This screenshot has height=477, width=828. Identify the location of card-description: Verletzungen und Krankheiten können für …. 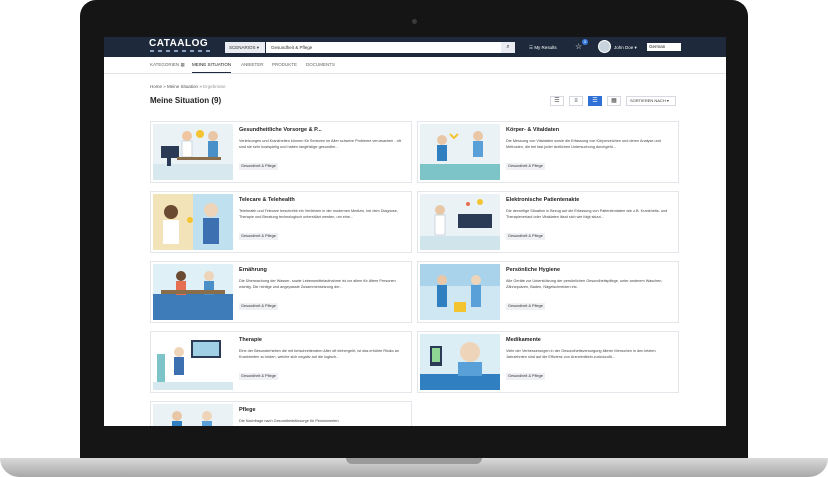
(320, 144).